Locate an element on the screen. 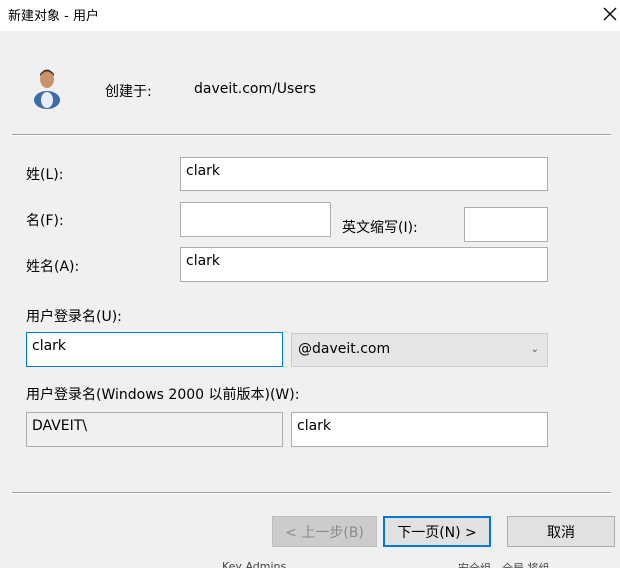  legacy-domain-text: DAVEIT\ is located at coordinates (60, 426).